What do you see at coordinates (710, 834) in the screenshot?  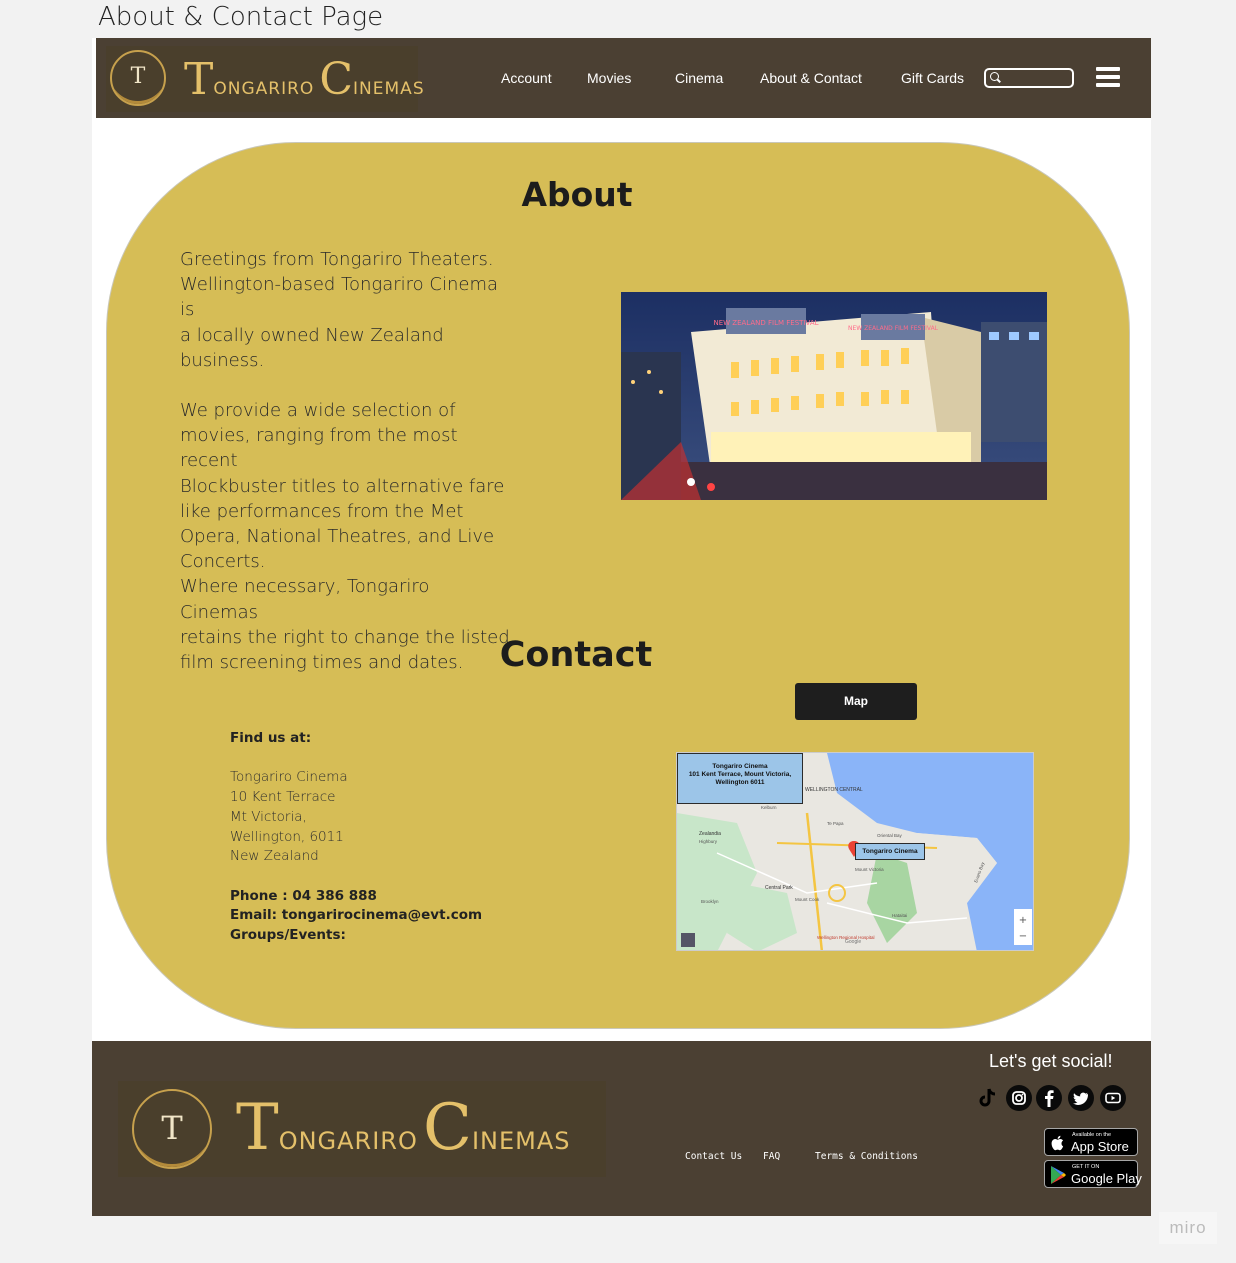 I see `map-place: Zealandia` at bounding box center [710, 834].